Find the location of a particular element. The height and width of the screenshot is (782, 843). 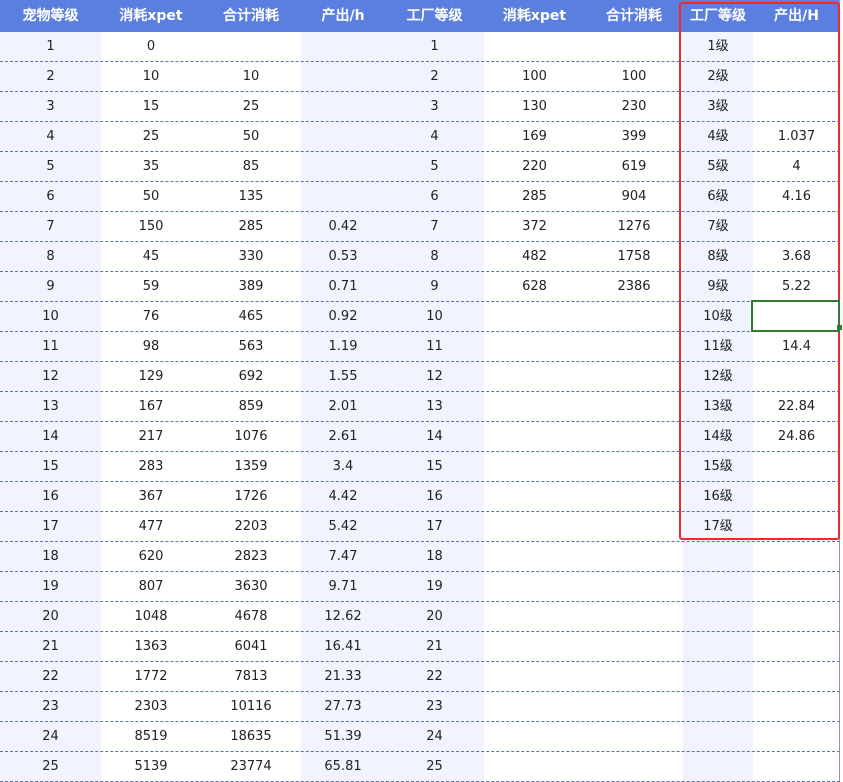

cell-pet-total: 85 is located at coordinates (251, 167).